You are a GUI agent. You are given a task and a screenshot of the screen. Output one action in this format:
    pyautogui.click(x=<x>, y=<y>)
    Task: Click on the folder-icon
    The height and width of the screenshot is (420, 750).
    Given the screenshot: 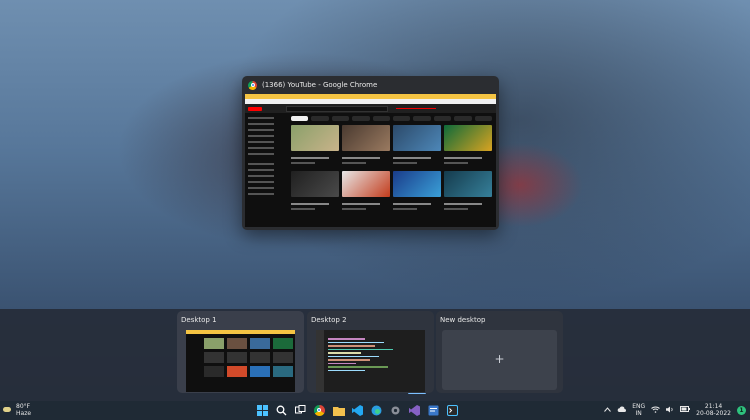 What is the action you would take?
    pyautogui.click(x=338, y=410)
    